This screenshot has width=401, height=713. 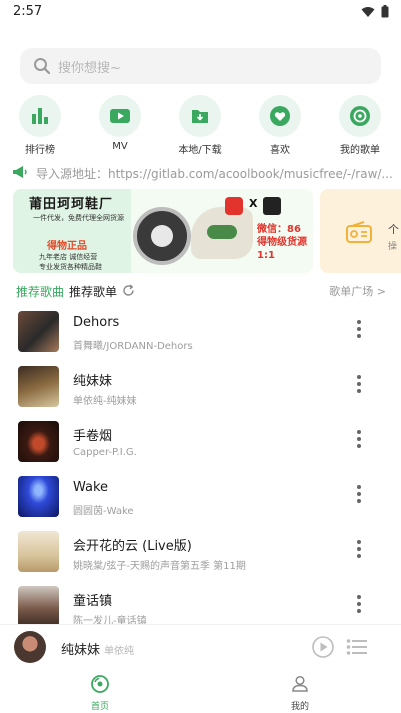 What do you see at coordinates (120, 146) in the screenshot?
I see `quick-nav-label: MV` at bounding box center [120, 146].